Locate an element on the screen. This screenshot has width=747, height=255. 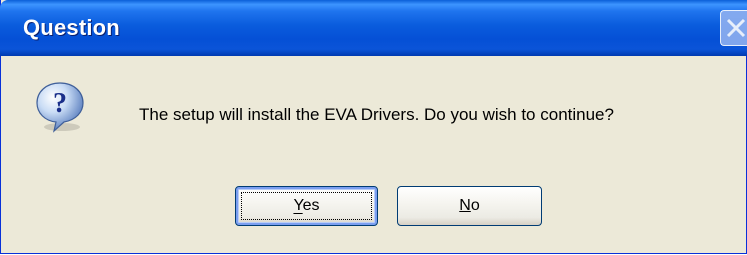
close-button is located at coordinates (733, 28).